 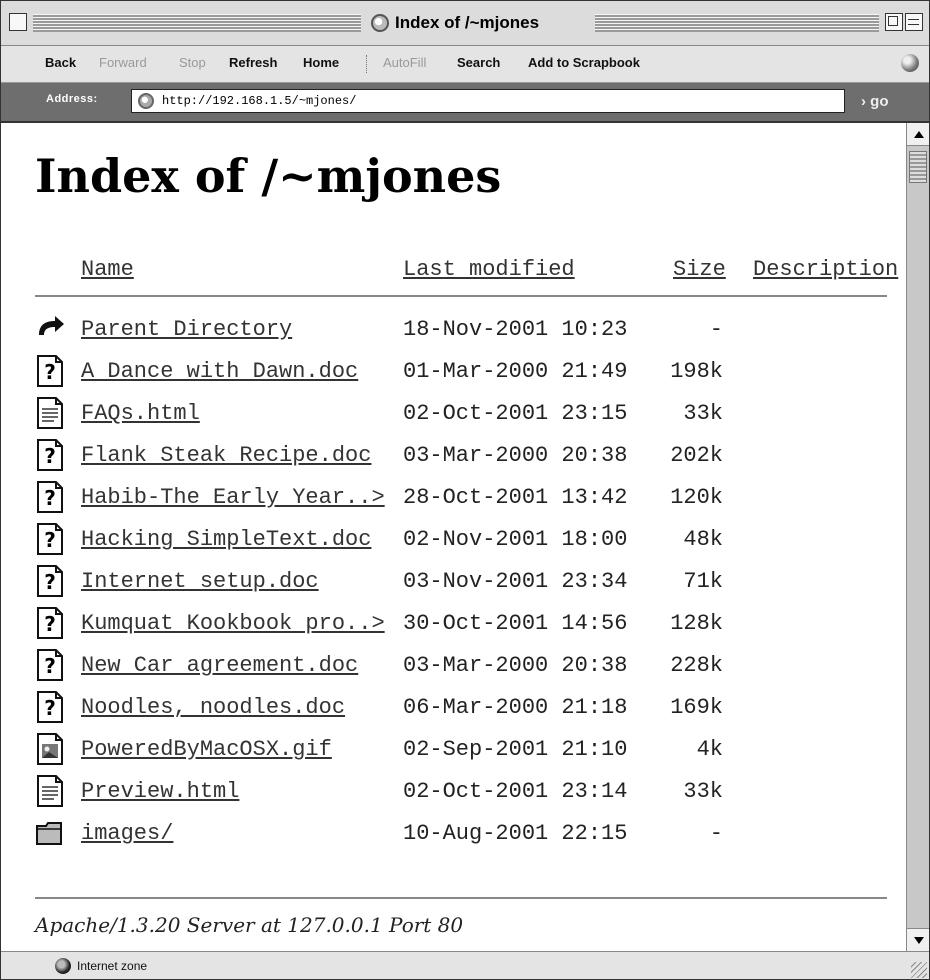 I want to click on file-row: Preview.html 02-Oct-2001 23:14 33k, so click(x=459, y=798).